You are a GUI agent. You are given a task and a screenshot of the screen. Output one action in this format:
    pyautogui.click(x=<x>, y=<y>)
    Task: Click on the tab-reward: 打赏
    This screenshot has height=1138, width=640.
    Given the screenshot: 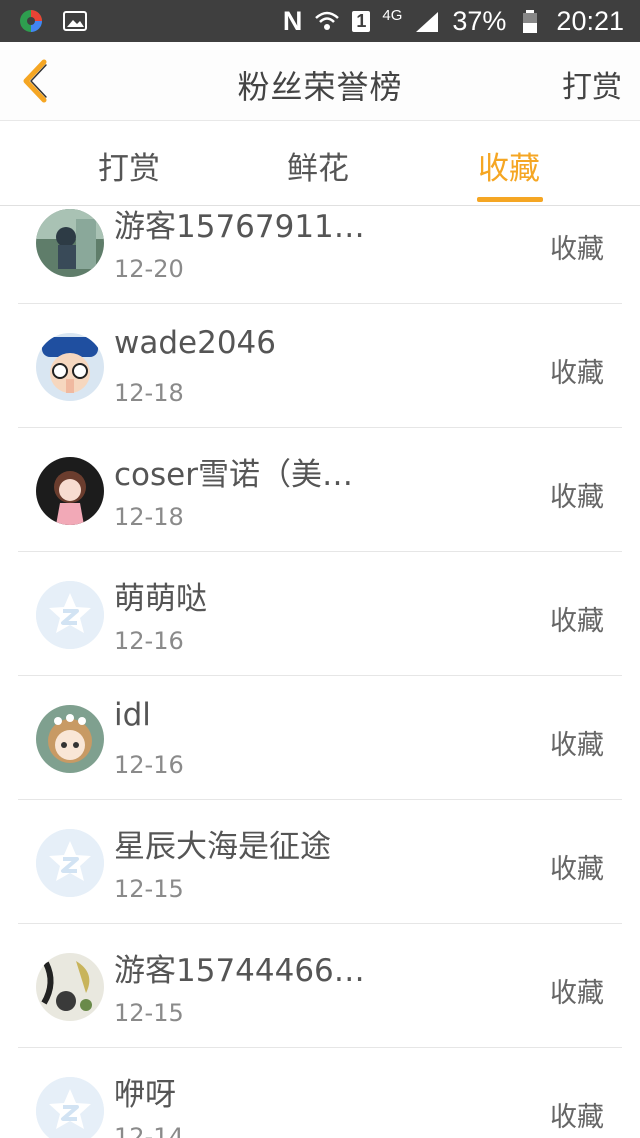 What is the action you would take?
    pyautogui.click(x=129, y=165)
    